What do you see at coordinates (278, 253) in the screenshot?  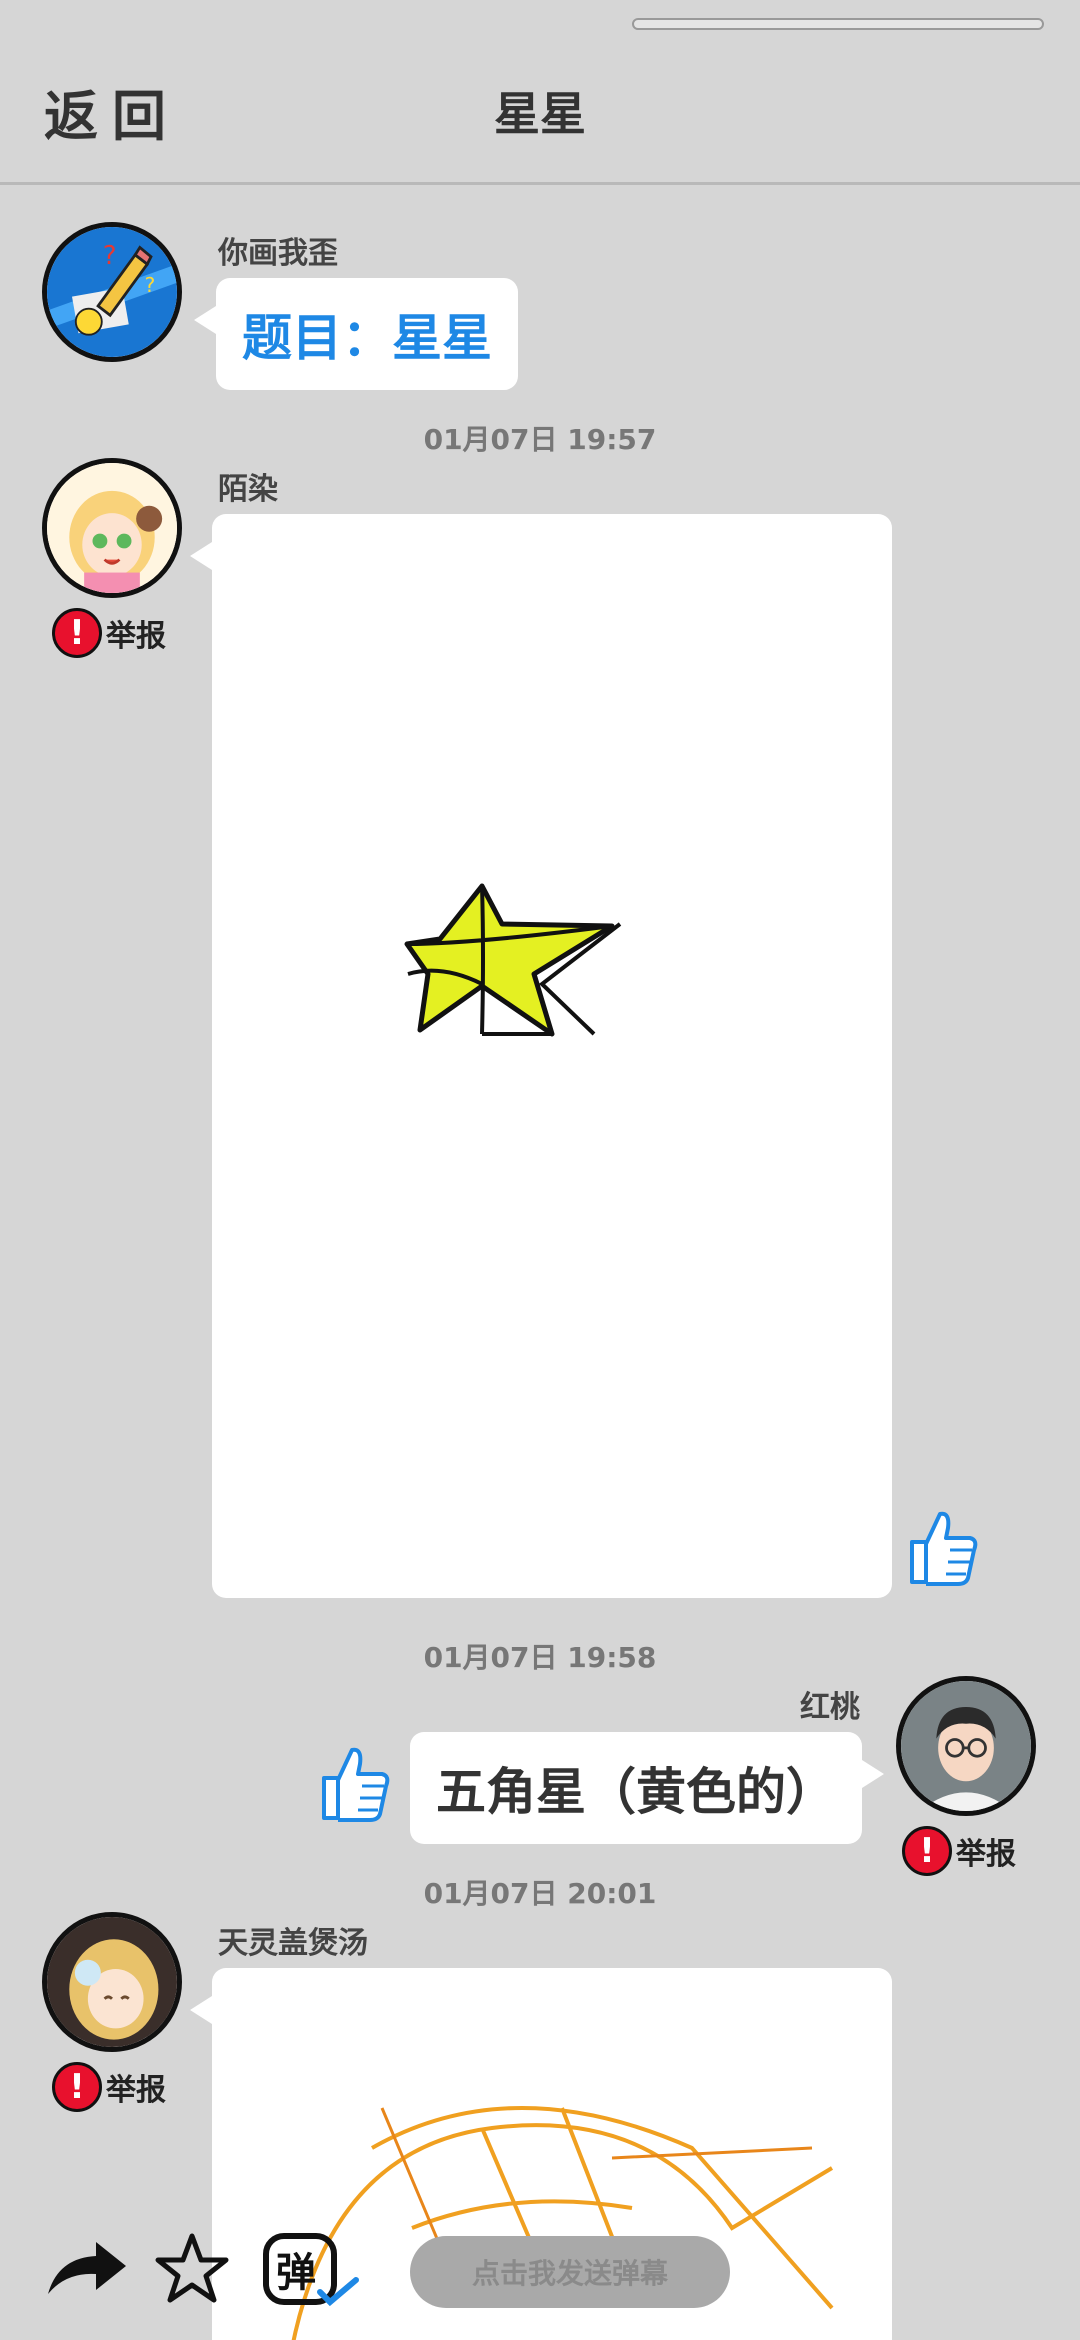 I see `sender-name: 你画我歪` at bounding box center [278, 253].